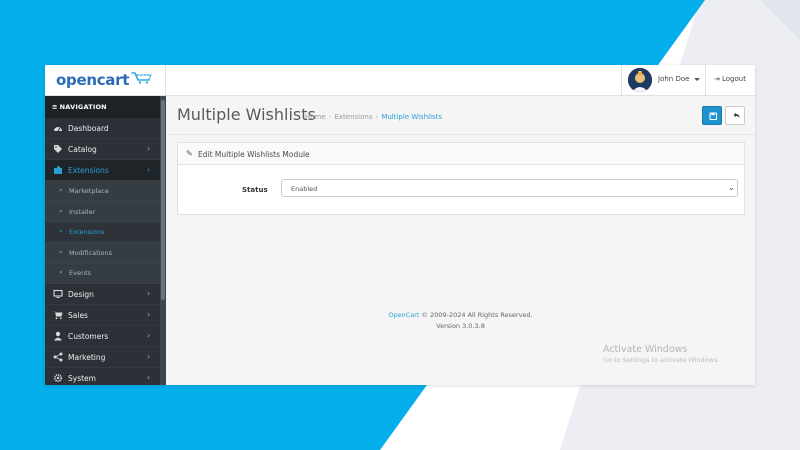 The width and height of the screenshot is (800, 450). I want to click on breadcrumb-extensions: Extensions, so click(353, 117).